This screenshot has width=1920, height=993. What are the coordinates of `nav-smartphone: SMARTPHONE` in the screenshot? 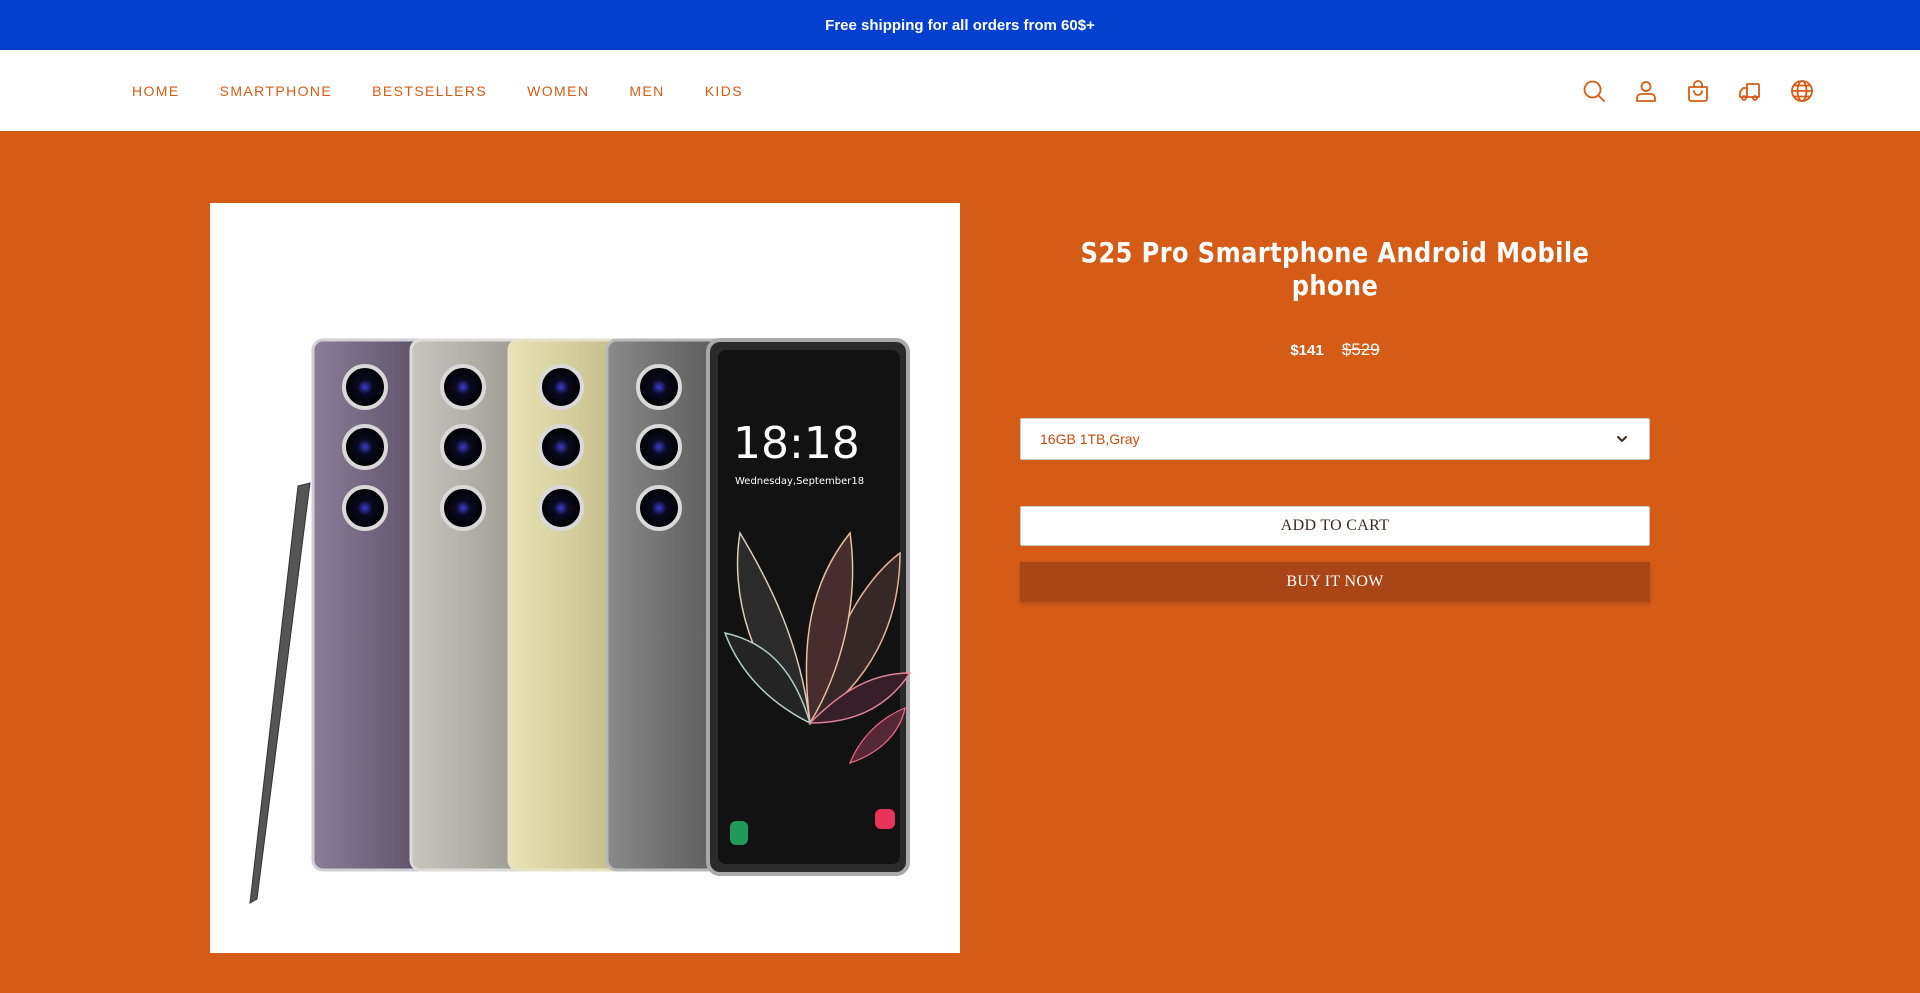 It's located at (276, 91).